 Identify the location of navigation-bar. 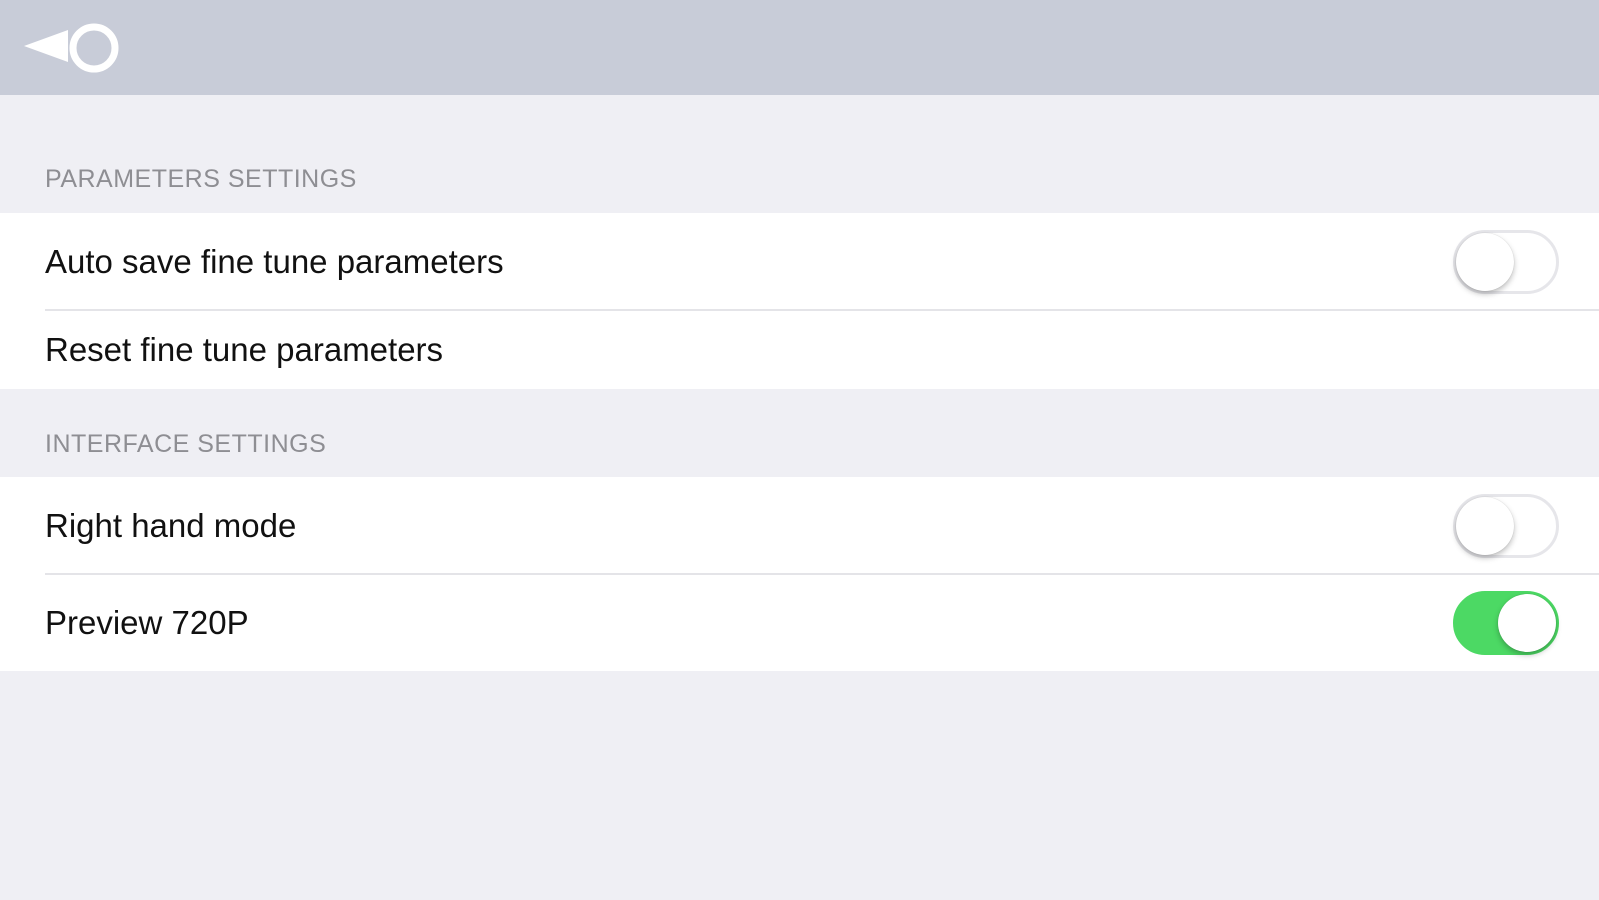
(799, 47).